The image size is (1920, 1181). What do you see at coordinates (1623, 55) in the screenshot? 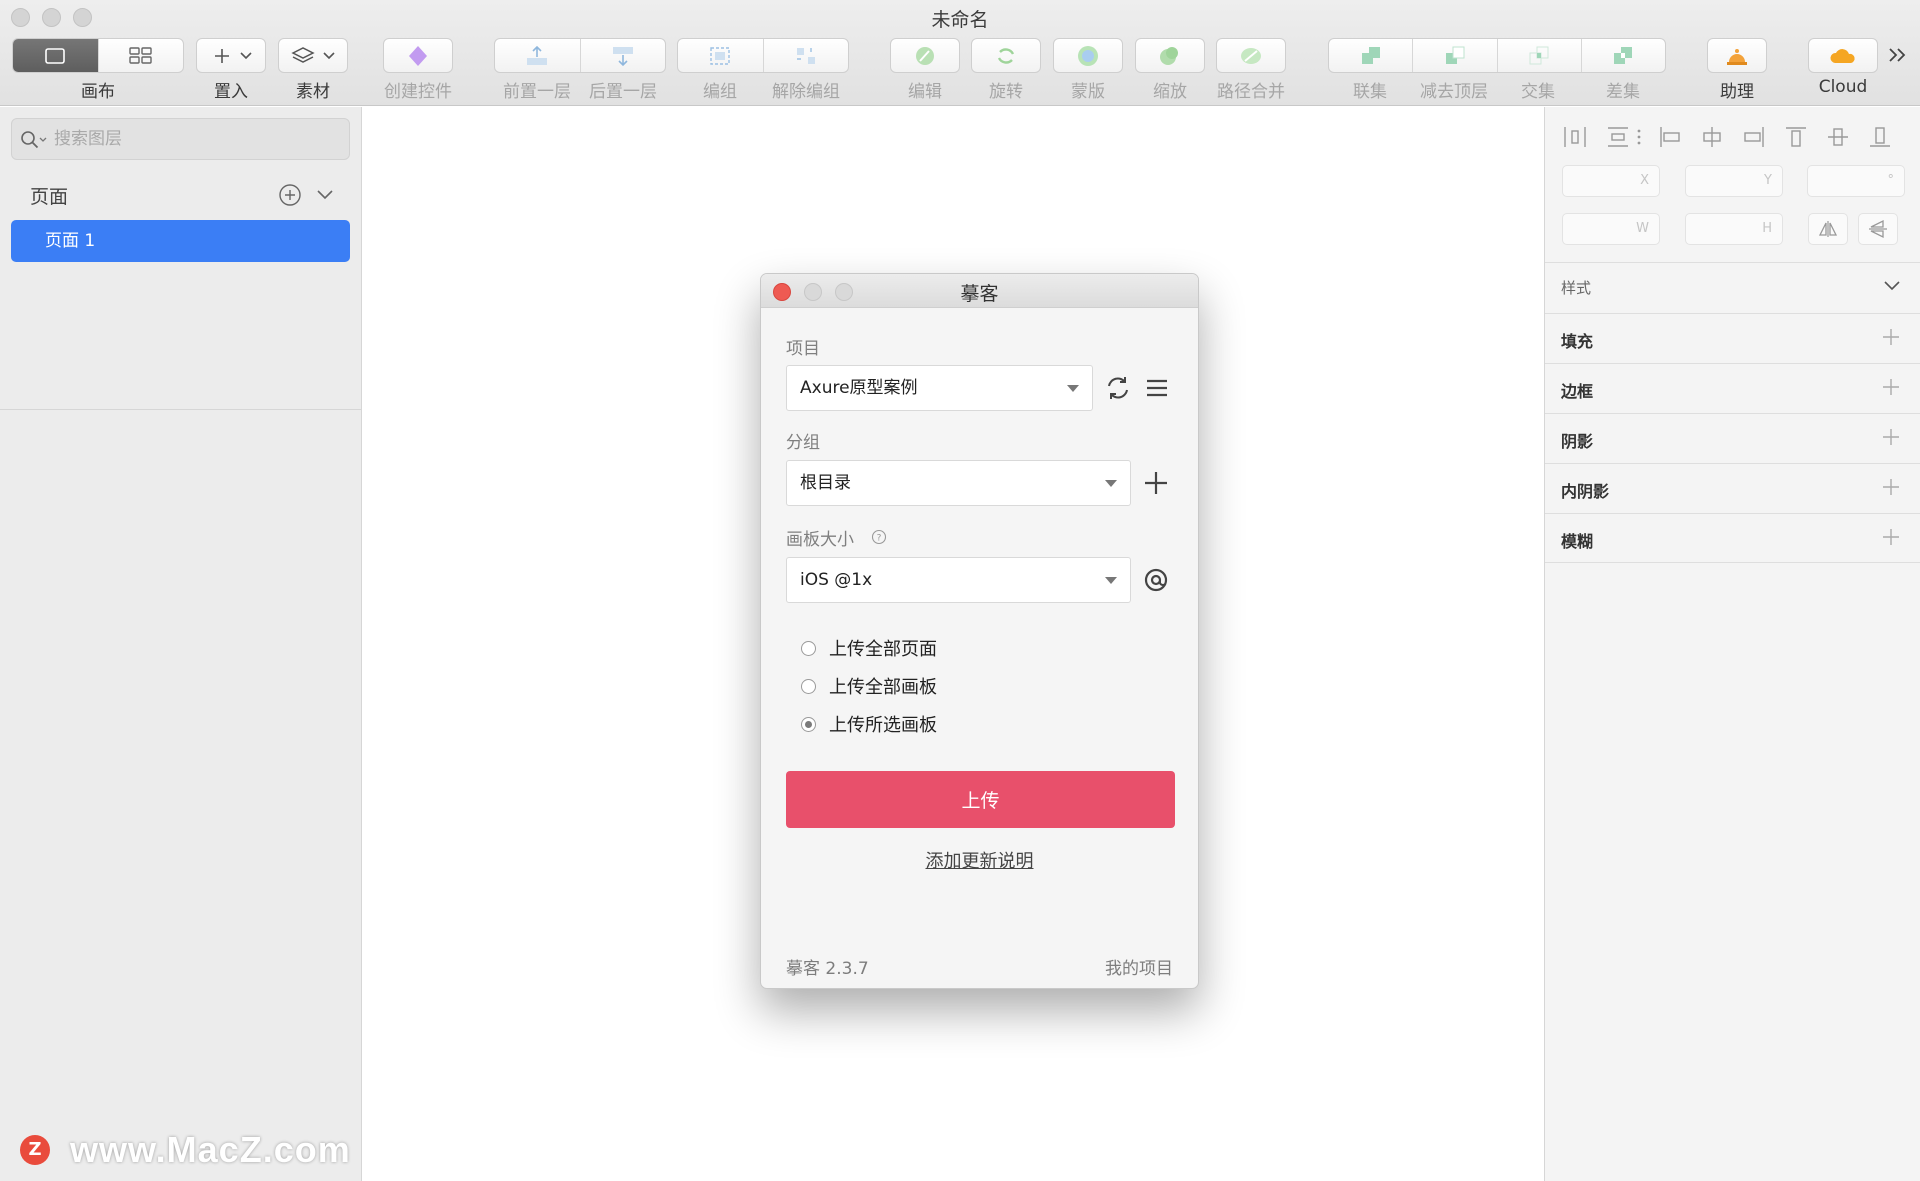
I see `difference-button` at bounding box center [1623, 55].